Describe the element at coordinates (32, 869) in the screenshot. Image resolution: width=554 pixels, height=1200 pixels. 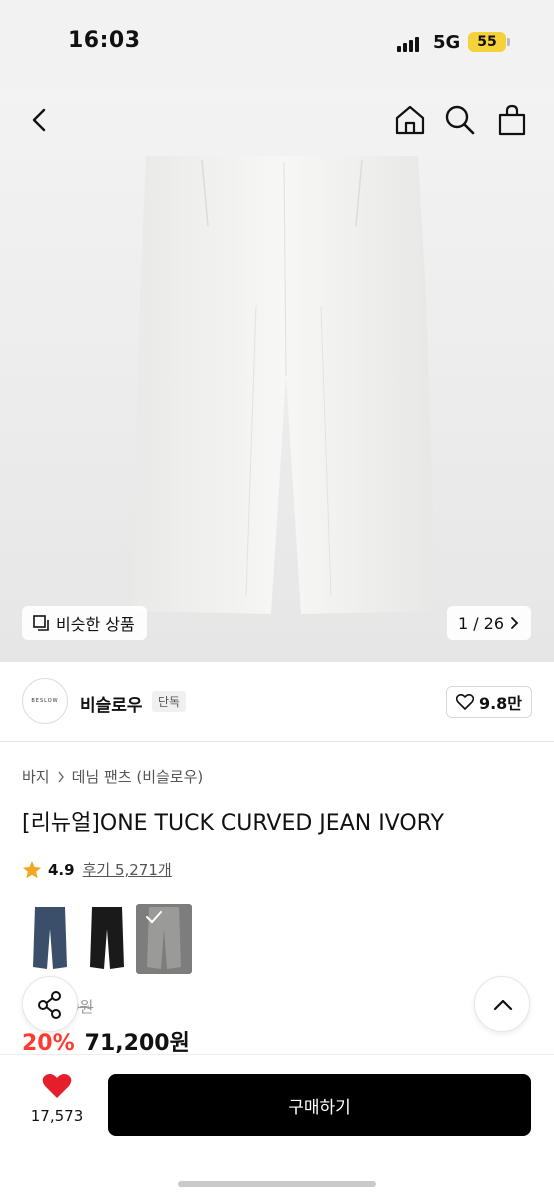
I see `star-icon` at that location.